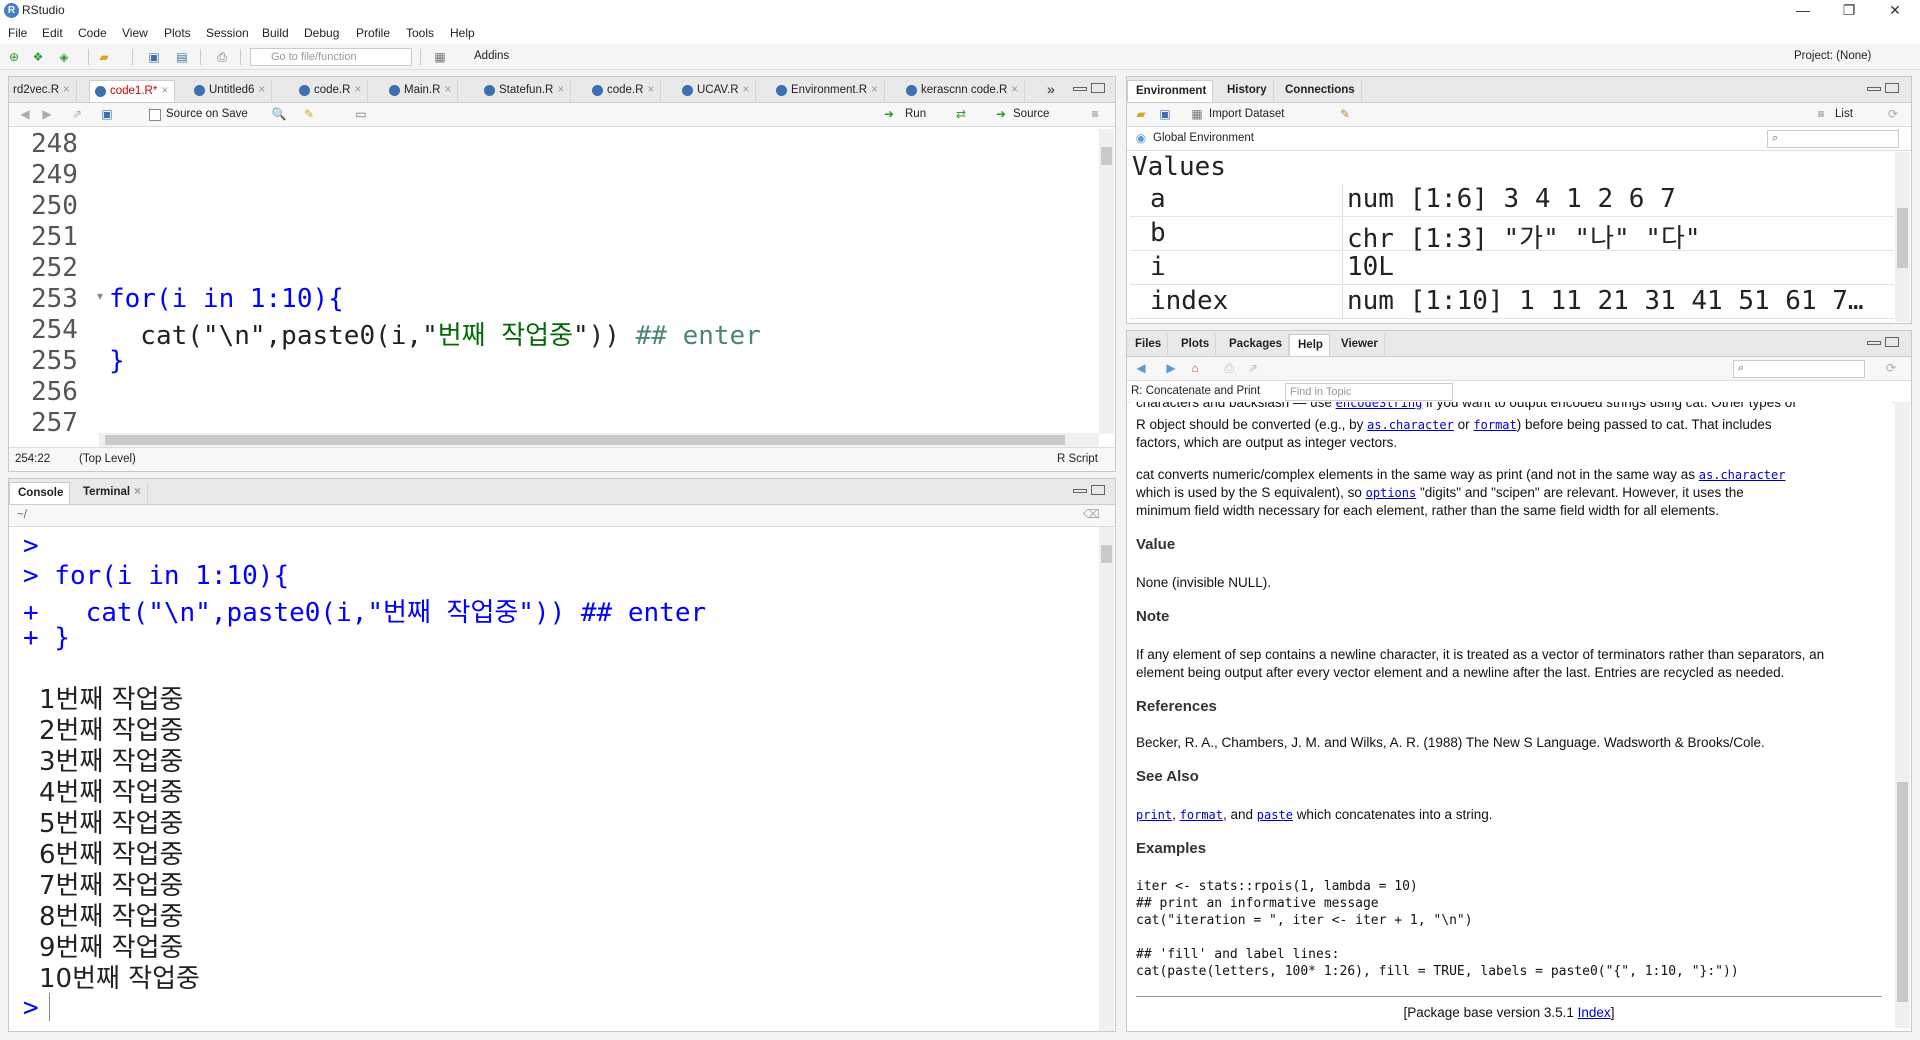 The height and width of the screenshot is (1040, 1920). What do you see at coordinates (1391, 493) in the screenshot?
I see `link-options: options` at bounding box center [1391, 493].